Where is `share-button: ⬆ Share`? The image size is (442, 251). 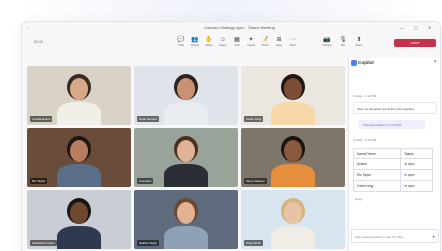
share-button: ⬆ Share is located at coordinates (359, 43).